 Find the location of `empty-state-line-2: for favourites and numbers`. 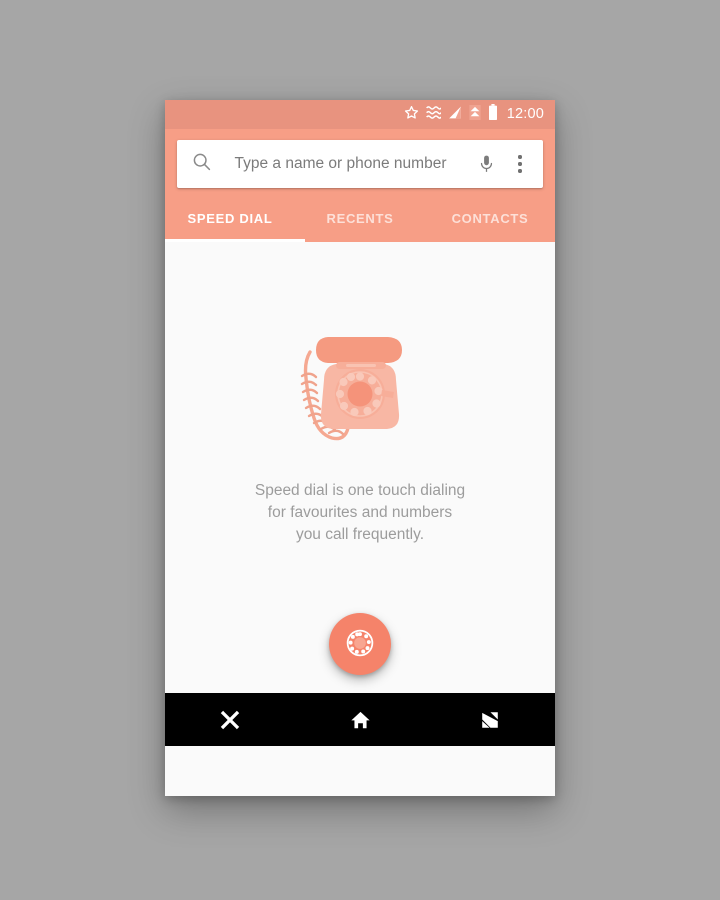

empty-state-line-2: for favourites and numbers is located at coordinates (360, 512).